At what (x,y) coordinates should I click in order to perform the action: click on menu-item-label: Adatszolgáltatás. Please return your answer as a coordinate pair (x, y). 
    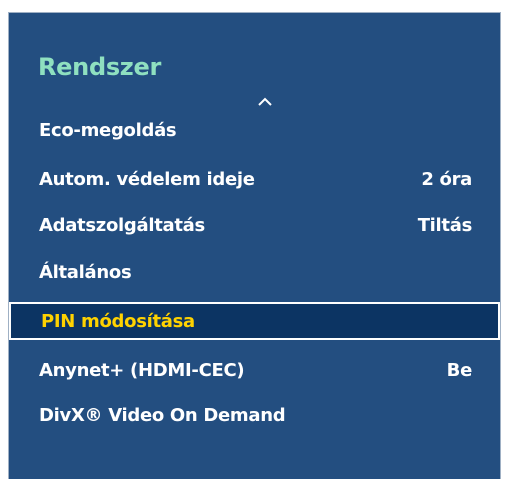
    Looking at the image, I should click on (122, 225).